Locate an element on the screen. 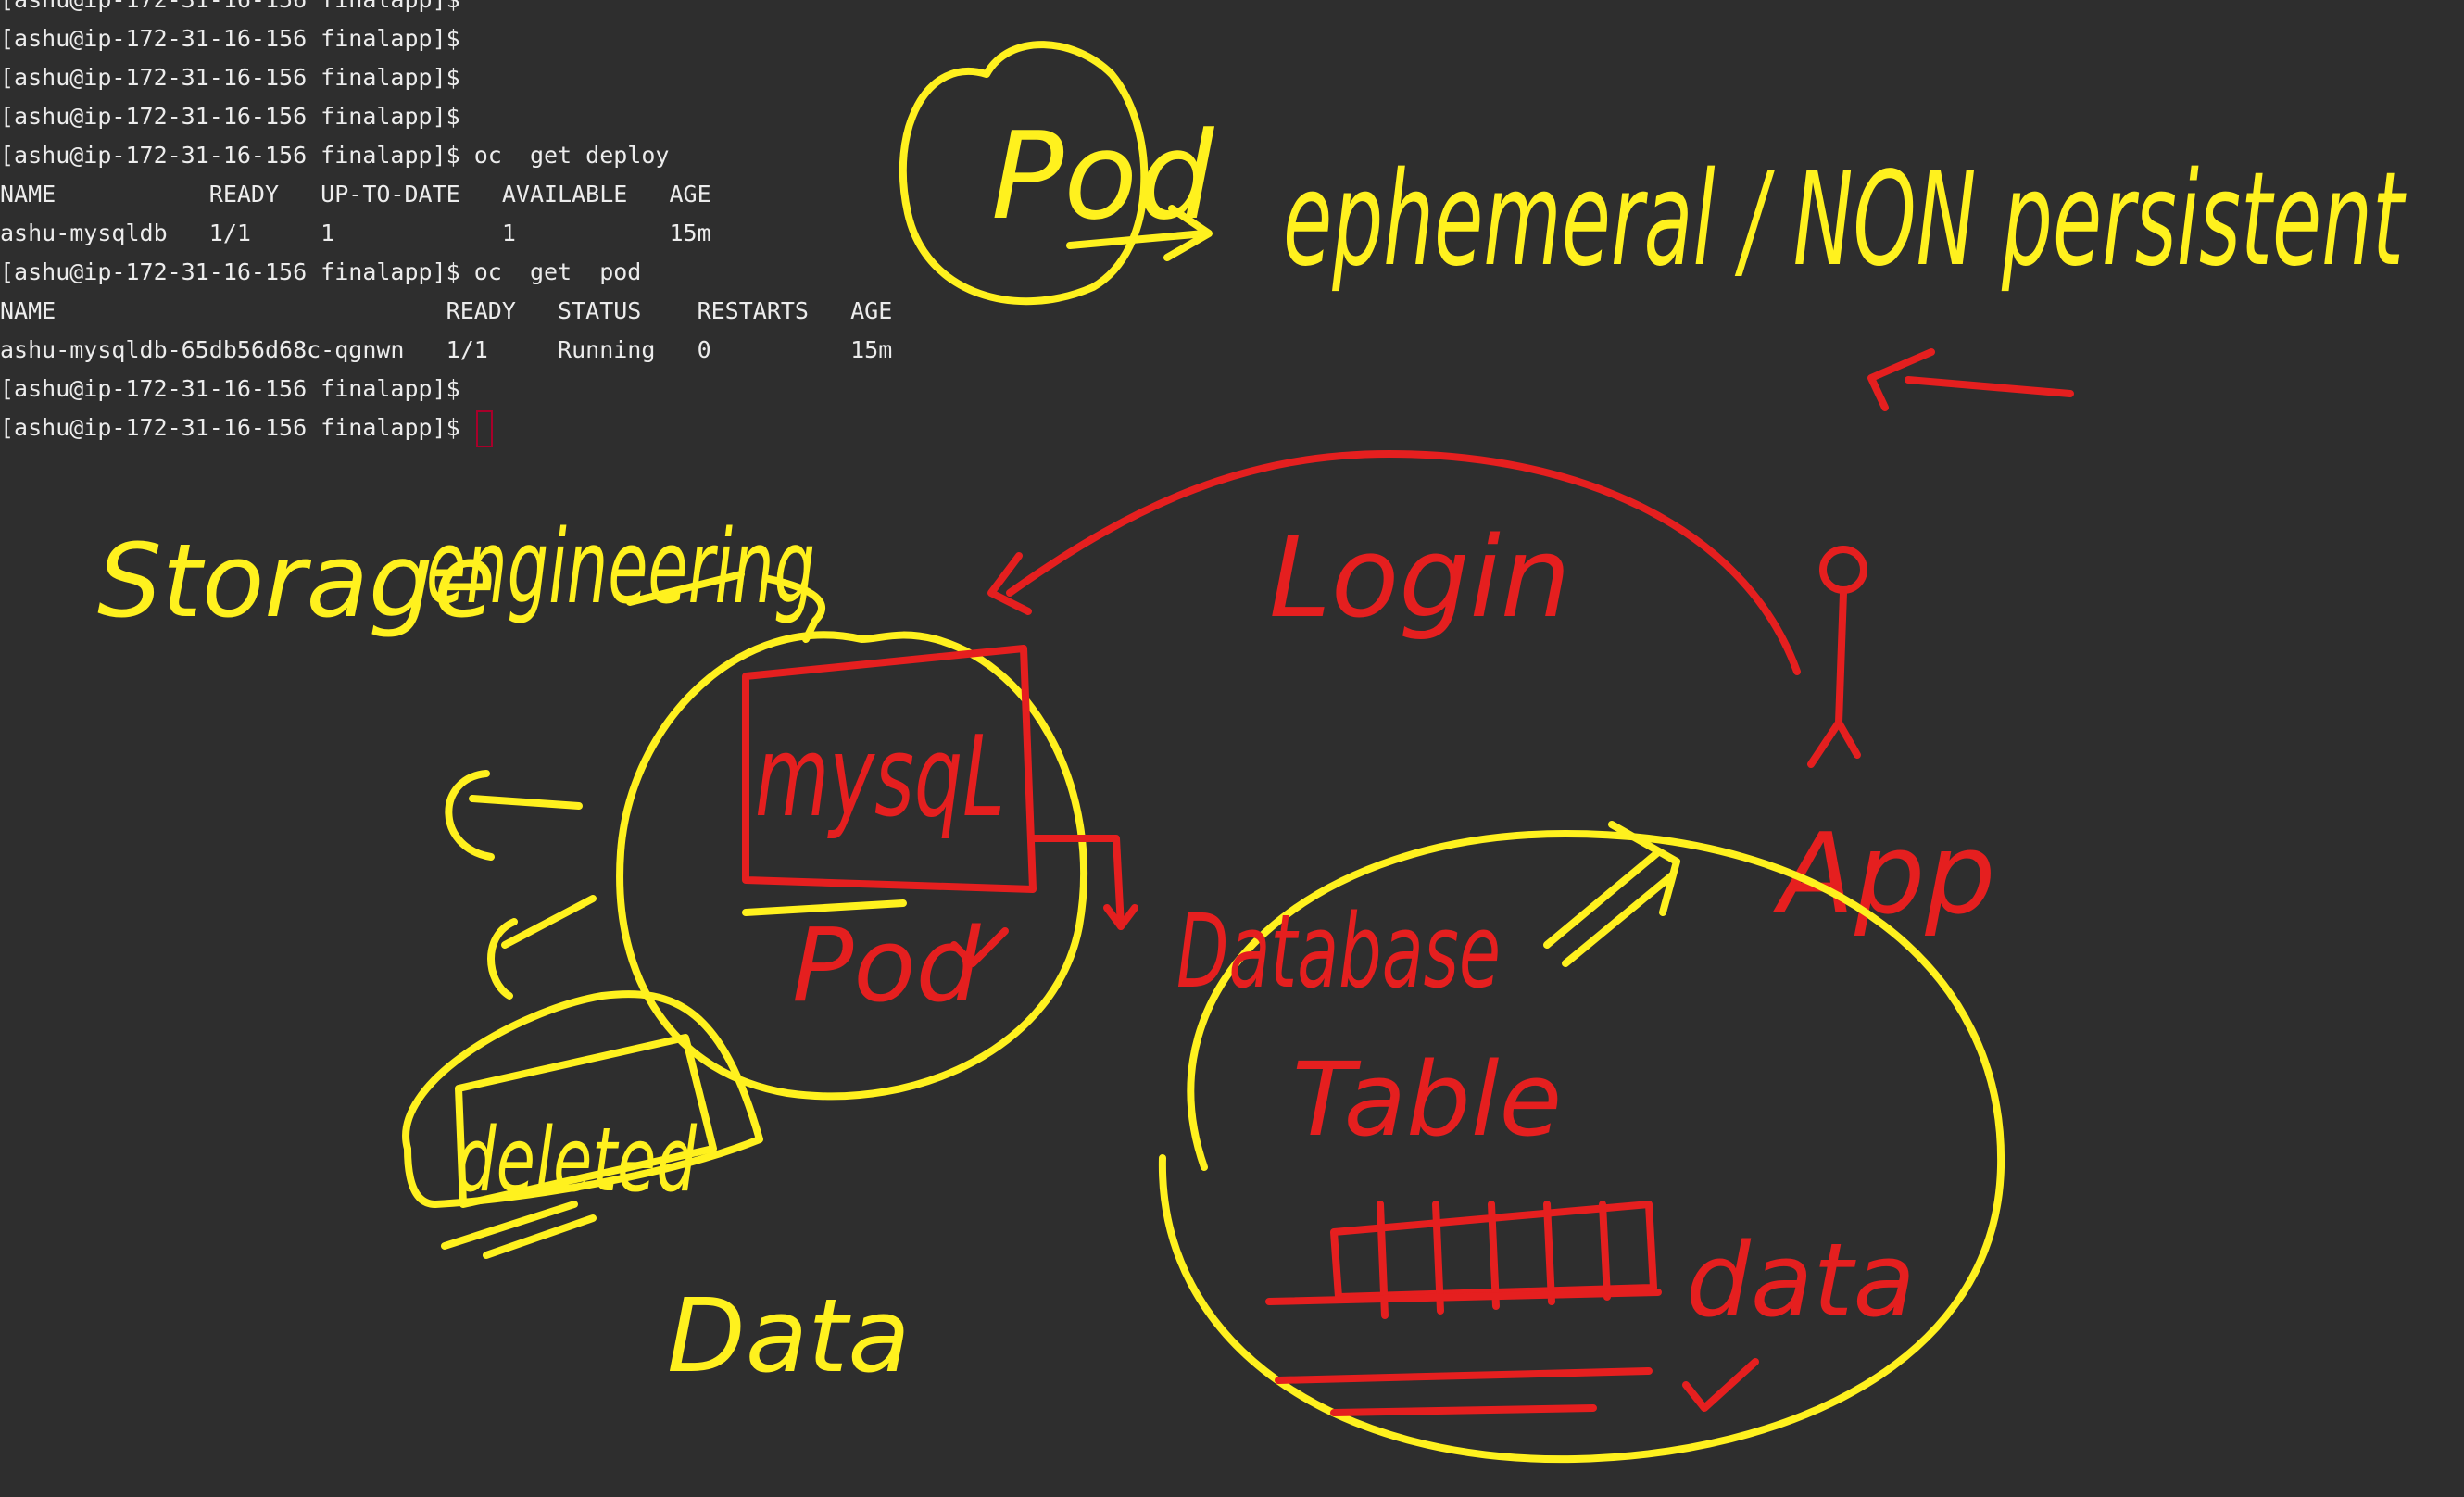 The width and height of the screenshot is (2464, 1497). app-double-arrow is located at coordinates (1611, 894).